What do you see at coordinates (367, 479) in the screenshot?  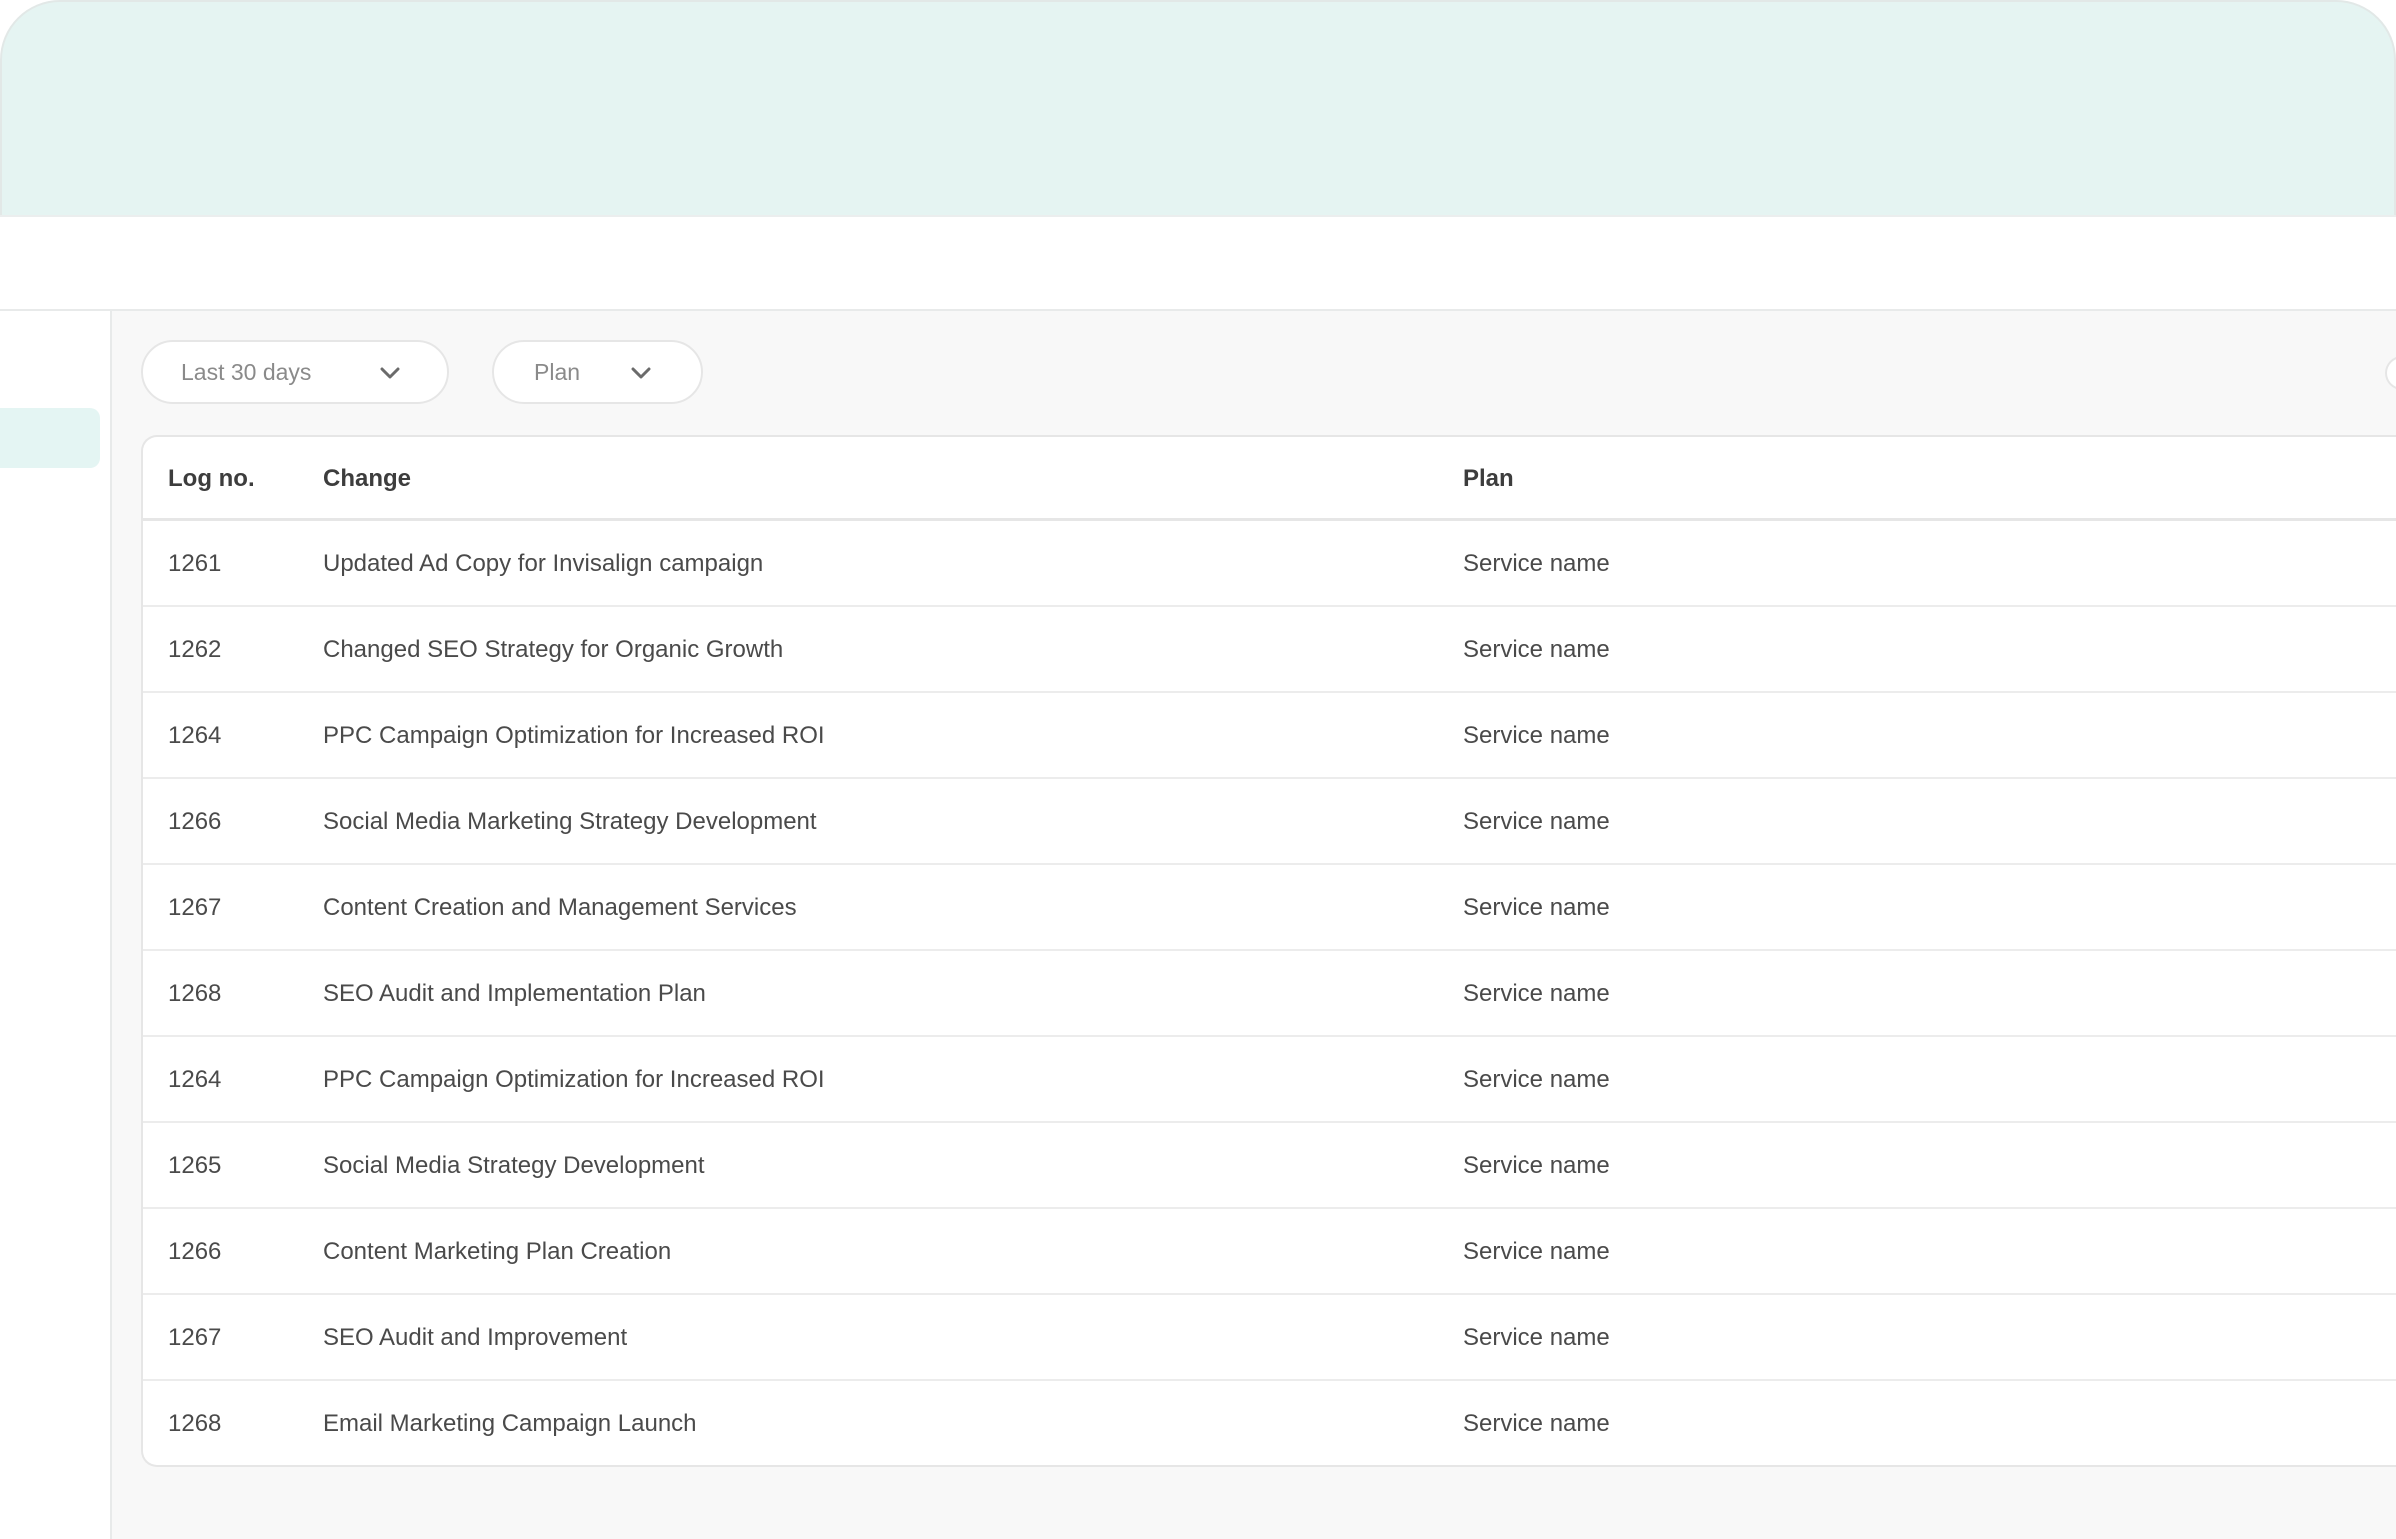 I see `column-header-change: Change` at bounding box center [367, 479].